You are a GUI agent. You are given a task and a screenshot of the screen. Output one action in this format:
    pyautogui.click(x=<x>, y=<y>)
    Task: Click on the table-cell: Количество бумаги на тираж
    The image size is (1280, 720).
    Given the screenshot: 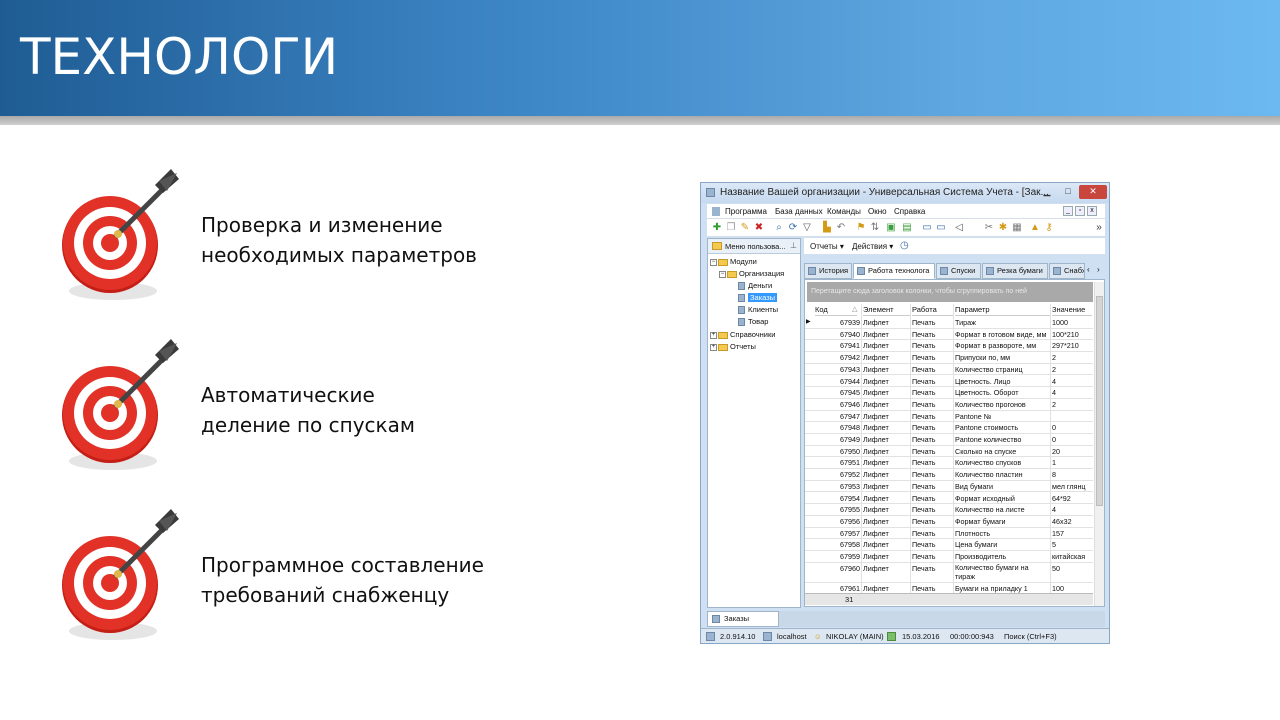 What is the action you would take?
    pyautogui.click(x=1002, y=572)
    